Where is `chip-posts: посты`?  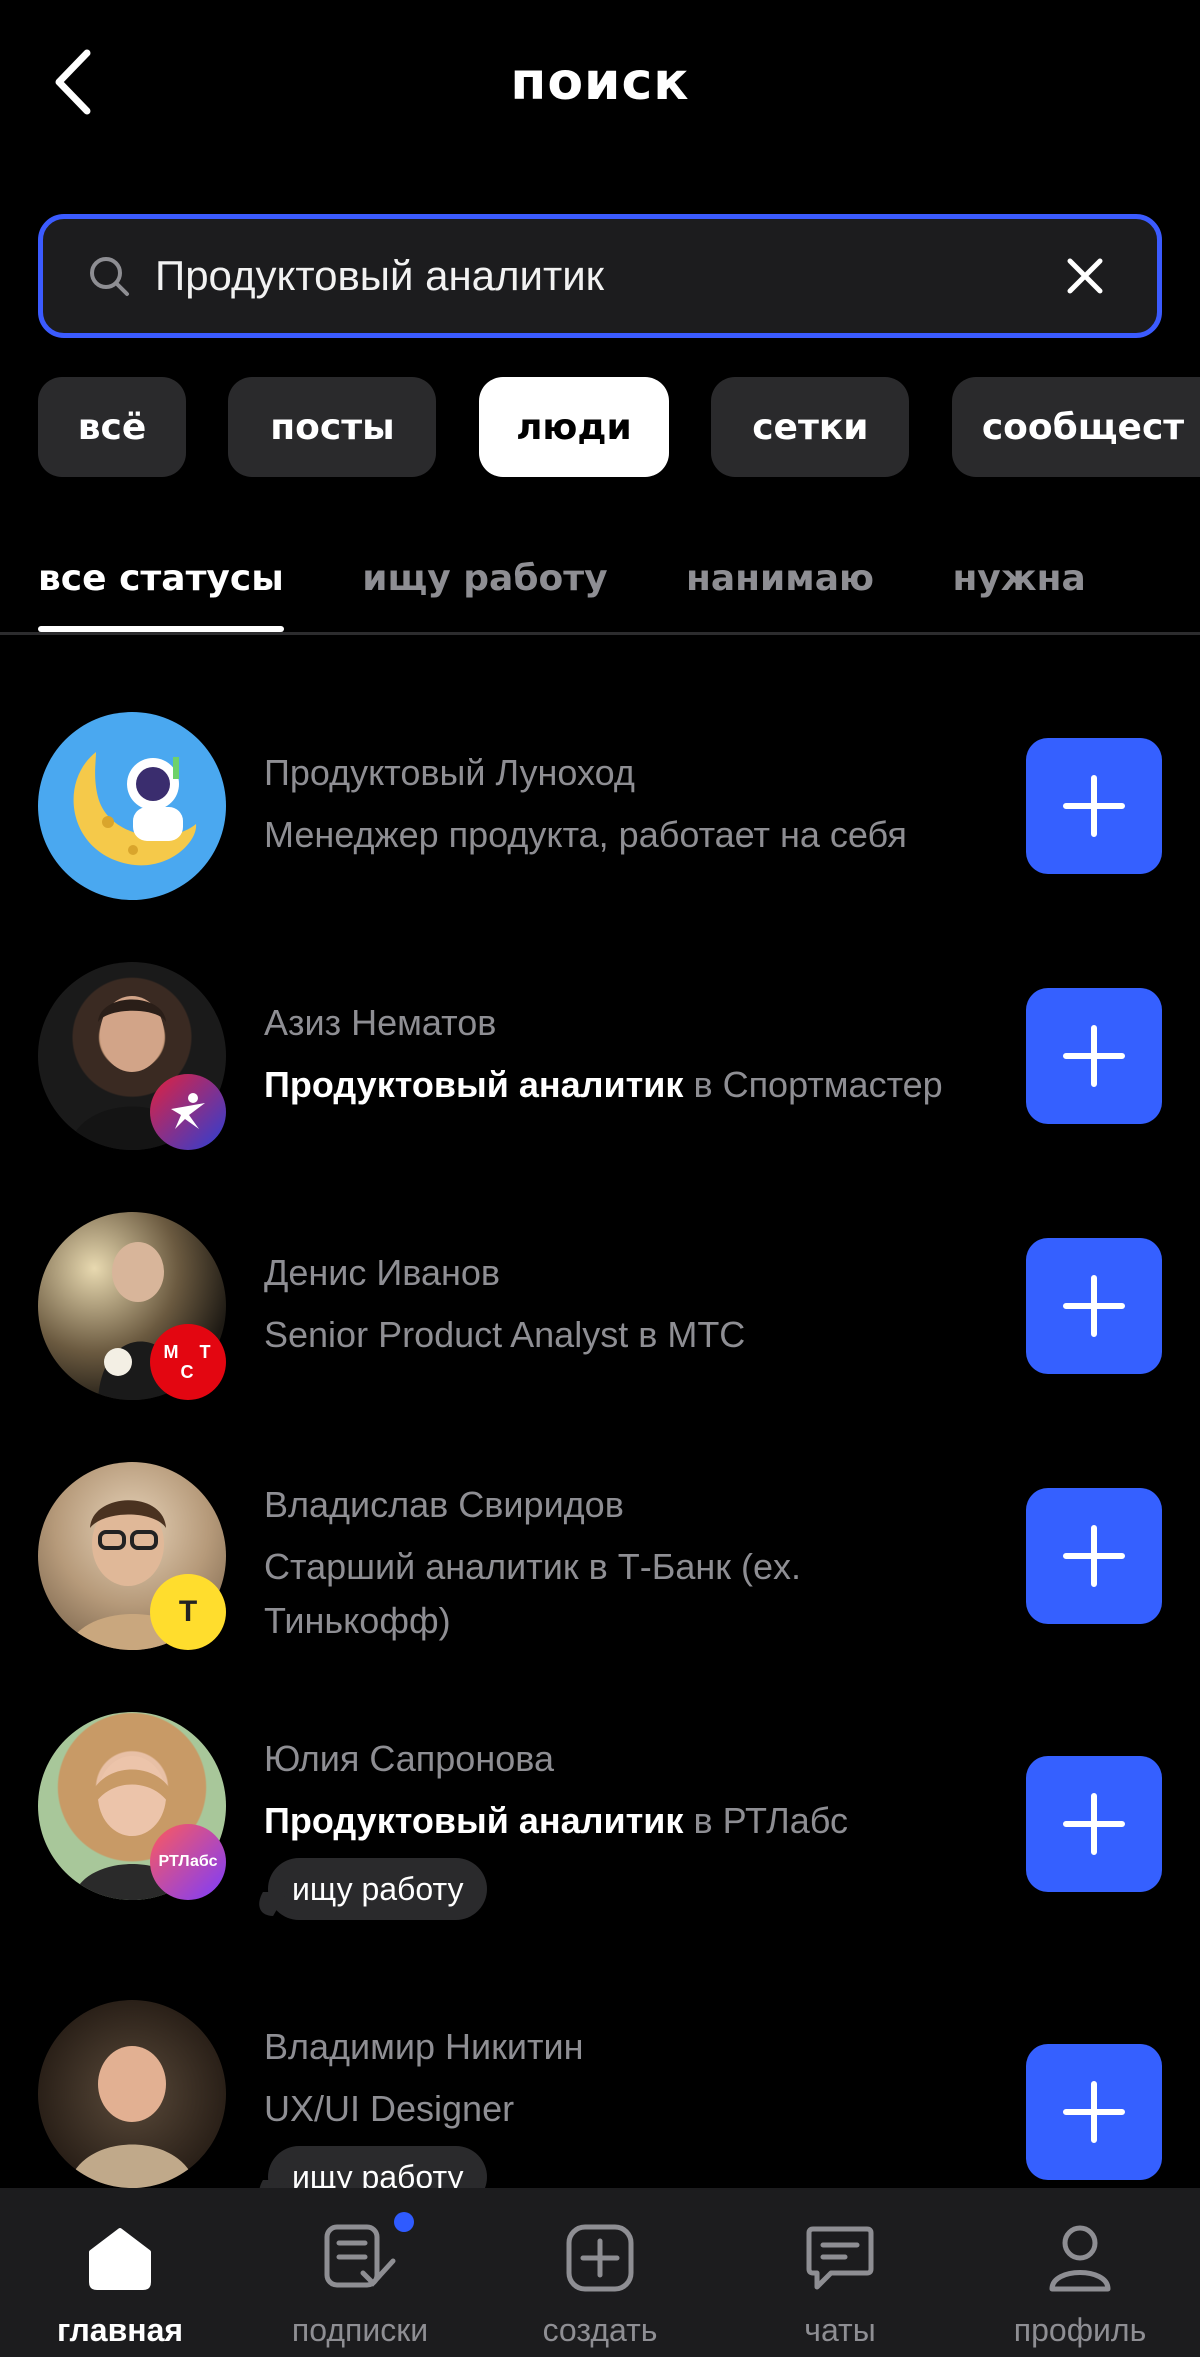
chip-posts: посты is located at coordinates (332, 427).